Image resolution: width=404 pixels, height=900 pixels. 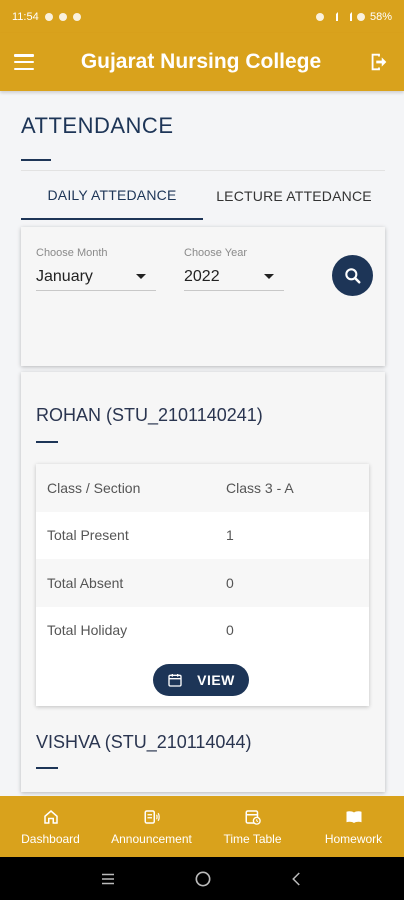 I want to click on nav-dashboard: Dashboard, so click(x=50, y=826).